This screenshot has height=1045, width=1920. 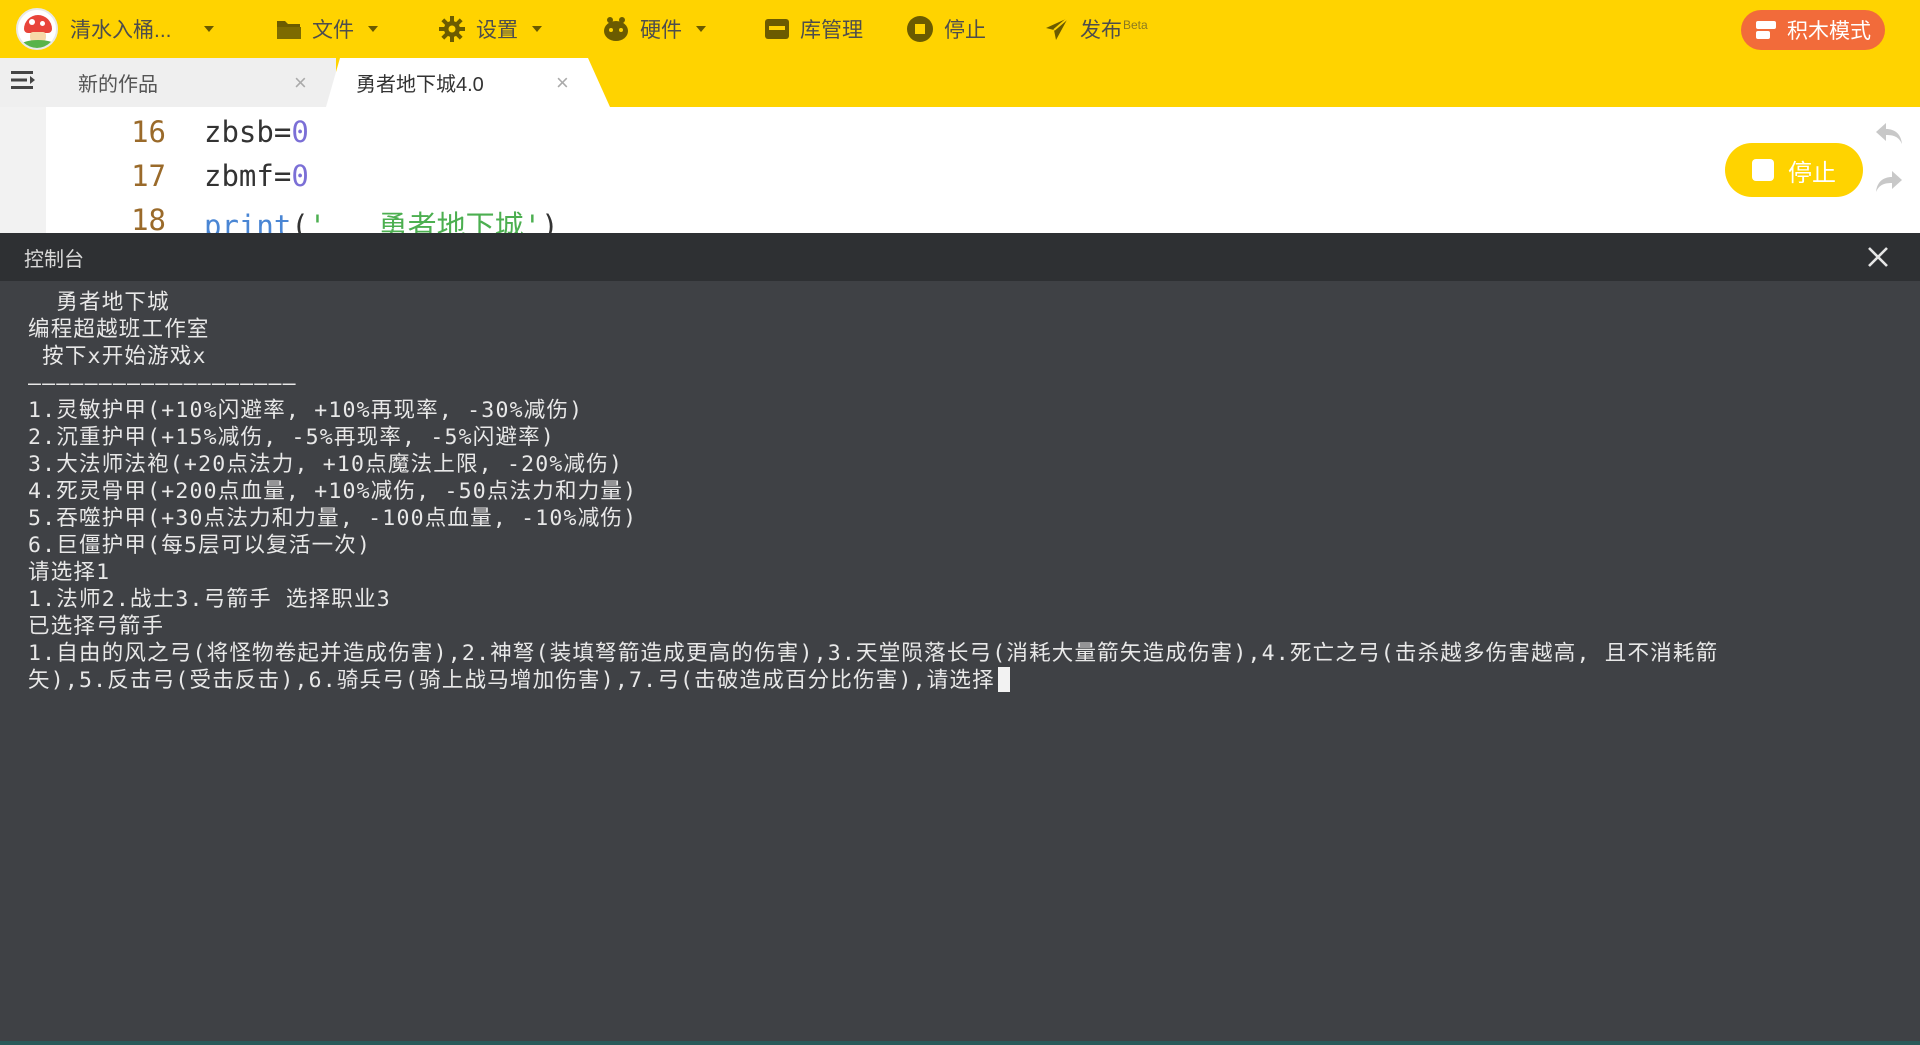 I want to click on menu-stop: 停止, so click(x=946, y=29).